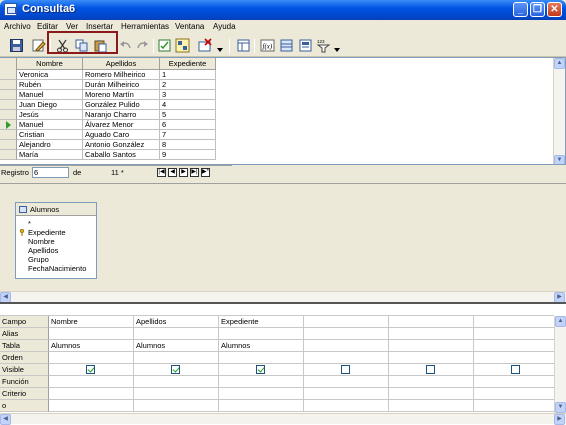 The width and height of the screenshot is (566, 425). Describe the element at coordinates (50, 135) in the screenshot. I see `table-cell: Cristian` at that location.